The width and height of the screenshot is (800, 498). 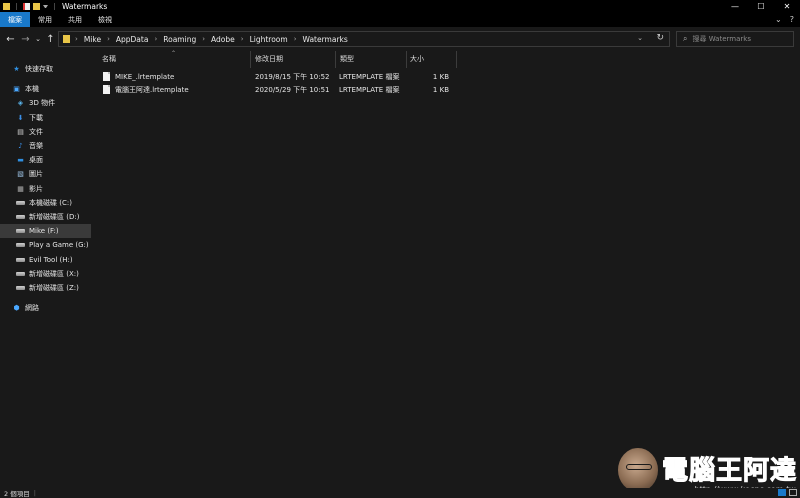 What do you see at coordinates (292, 89) in the screenshot?
I see `file-modified: 2020/5/29 下午 10:51` at bounding box center [292, 89].